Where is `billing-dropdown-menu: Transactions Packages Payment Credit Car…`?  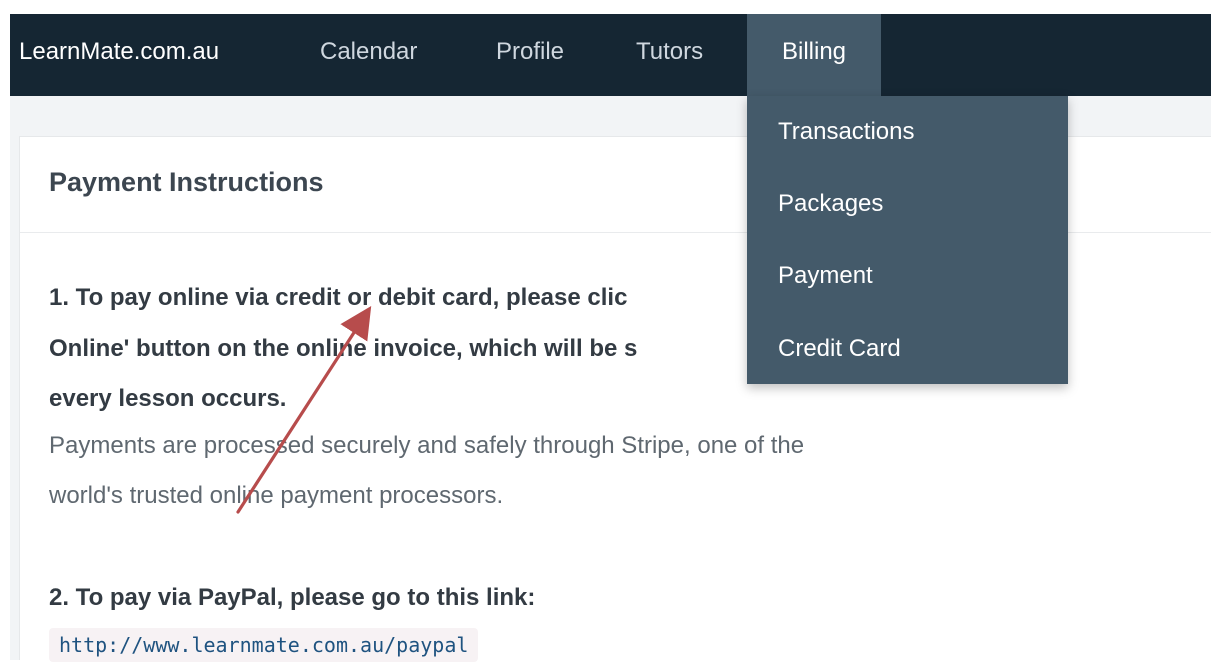 billing-dropdown-menu: Transactions Packages Payment Credit Car… is located at coordinates (907, 240).